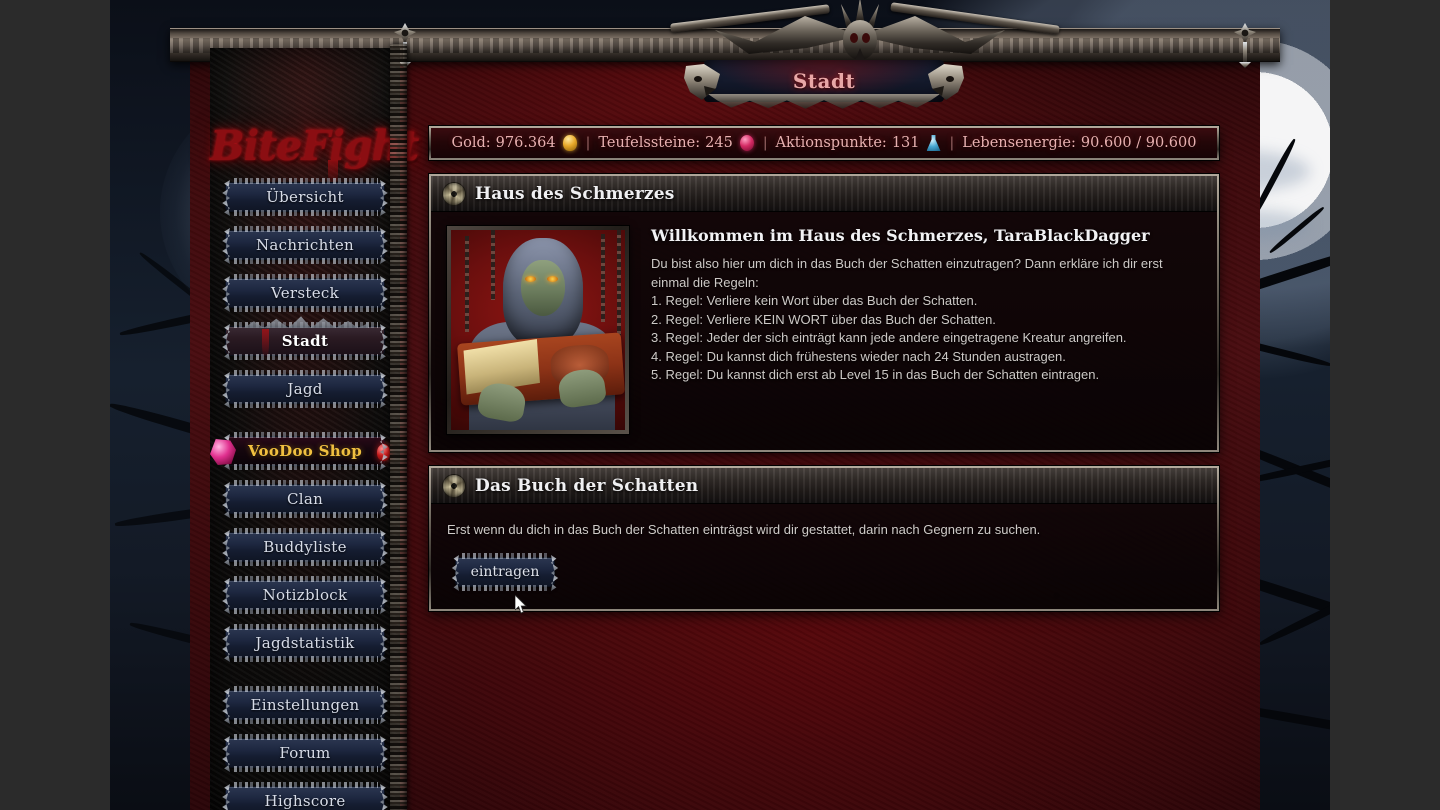 This screenshot has width=1440, height=810. I want to click on blood-streak, so click(265, 344).